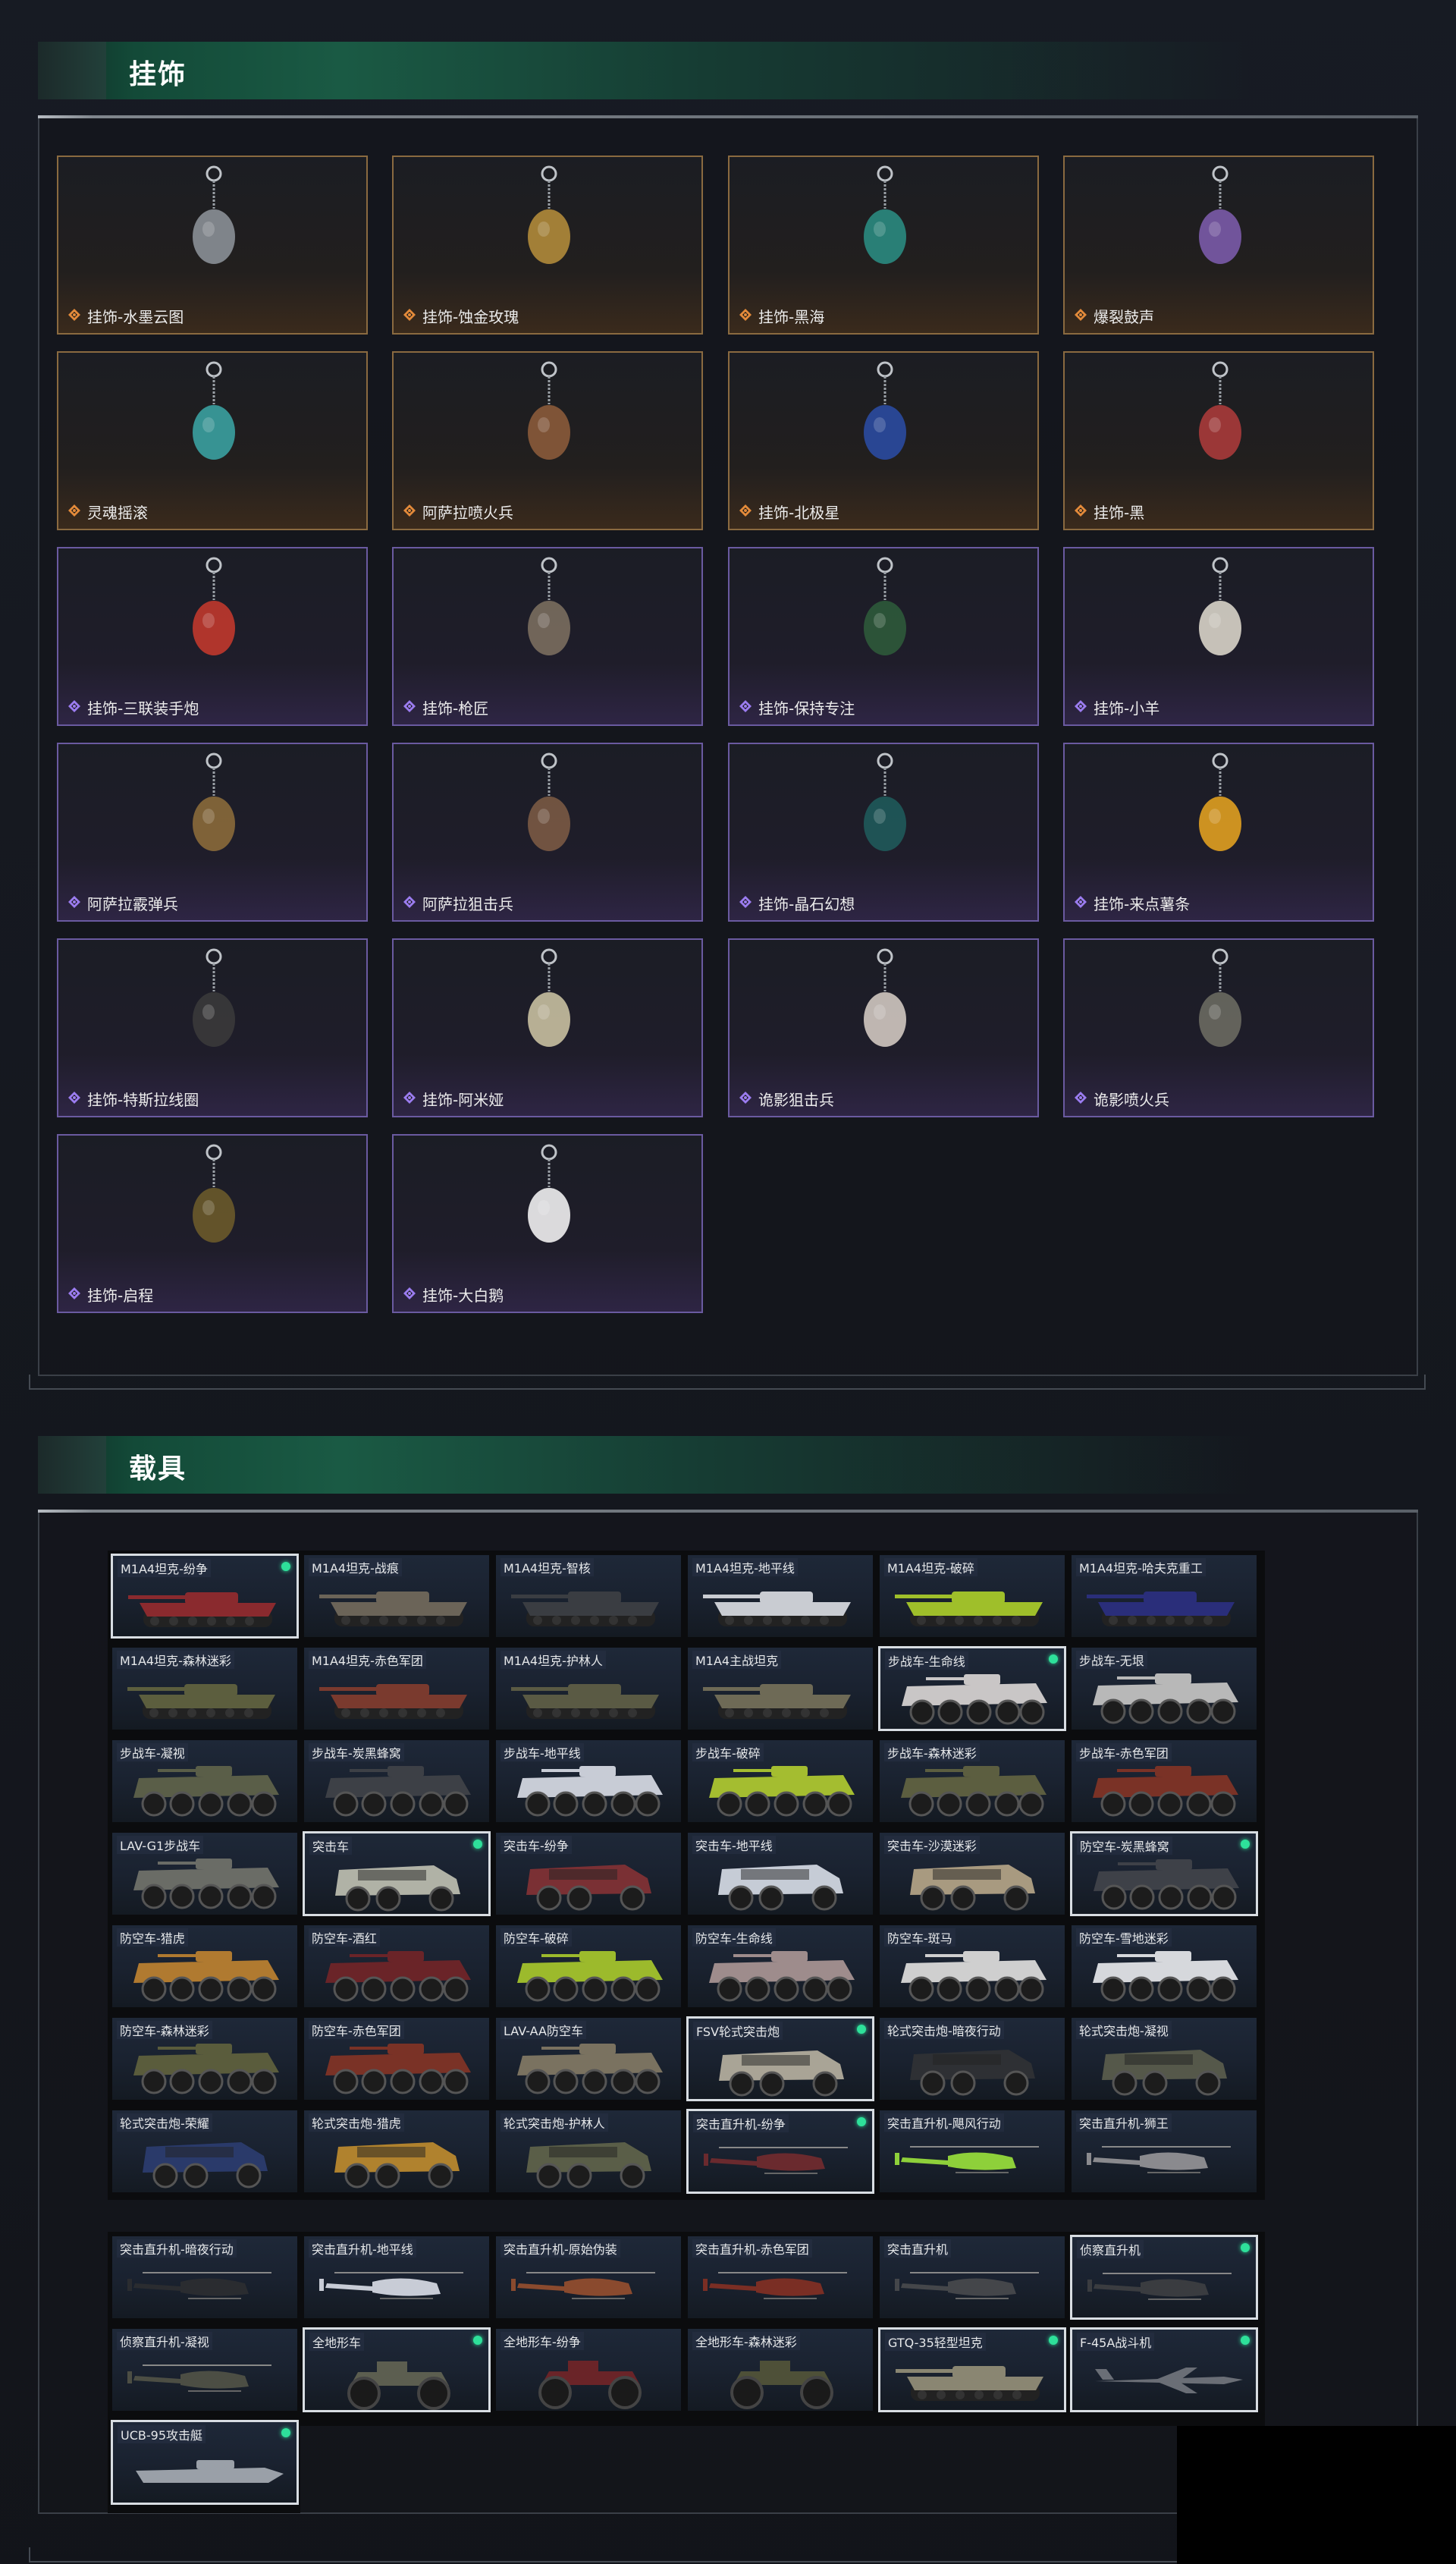  What do you see at coordinates (972, 1689) in the screenshot?
I see `vehicle-skin-cell: 步战车-生命线` at bounding box center [972, 1689].